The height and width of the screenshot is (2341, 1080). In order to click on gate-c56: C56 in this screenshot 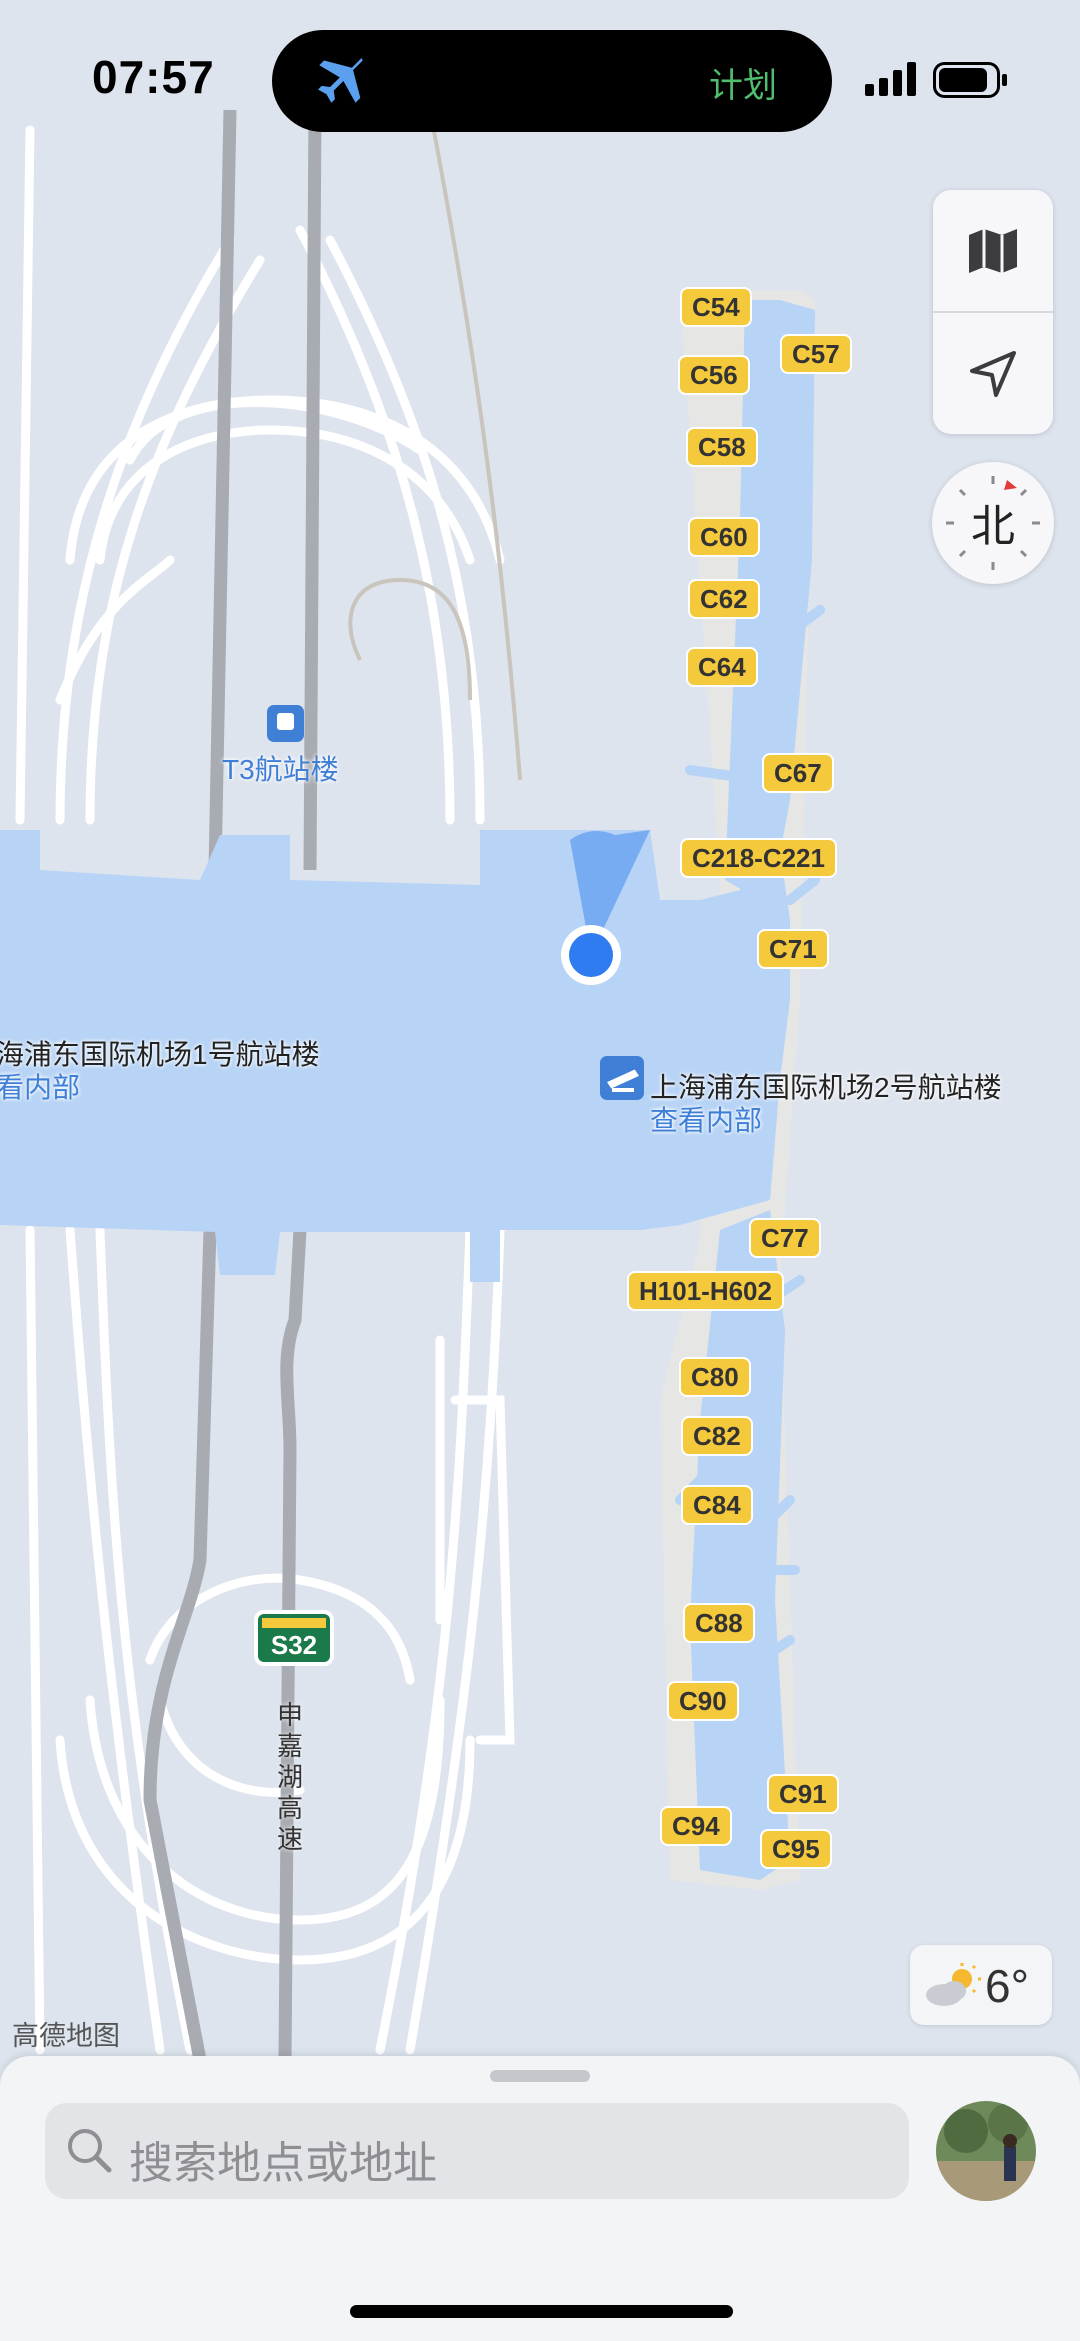, I will do `click(714, 375)`.